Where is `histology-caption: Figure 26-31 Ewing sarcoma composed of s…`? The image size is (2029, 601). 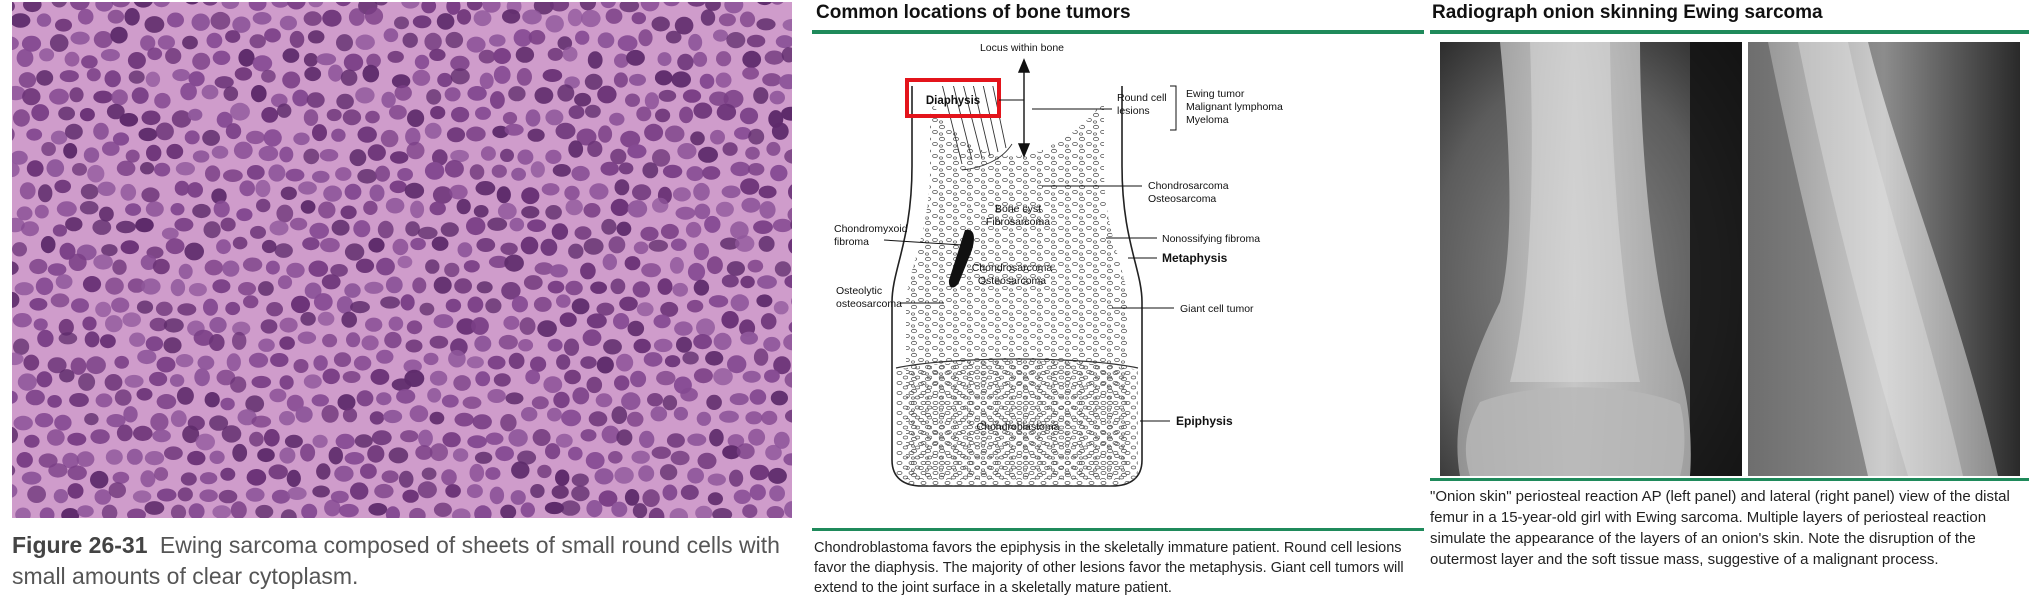
histology-caption: Figure 26-31 Ewing sarcoma composed of s… is located at coordinates (406, 561).